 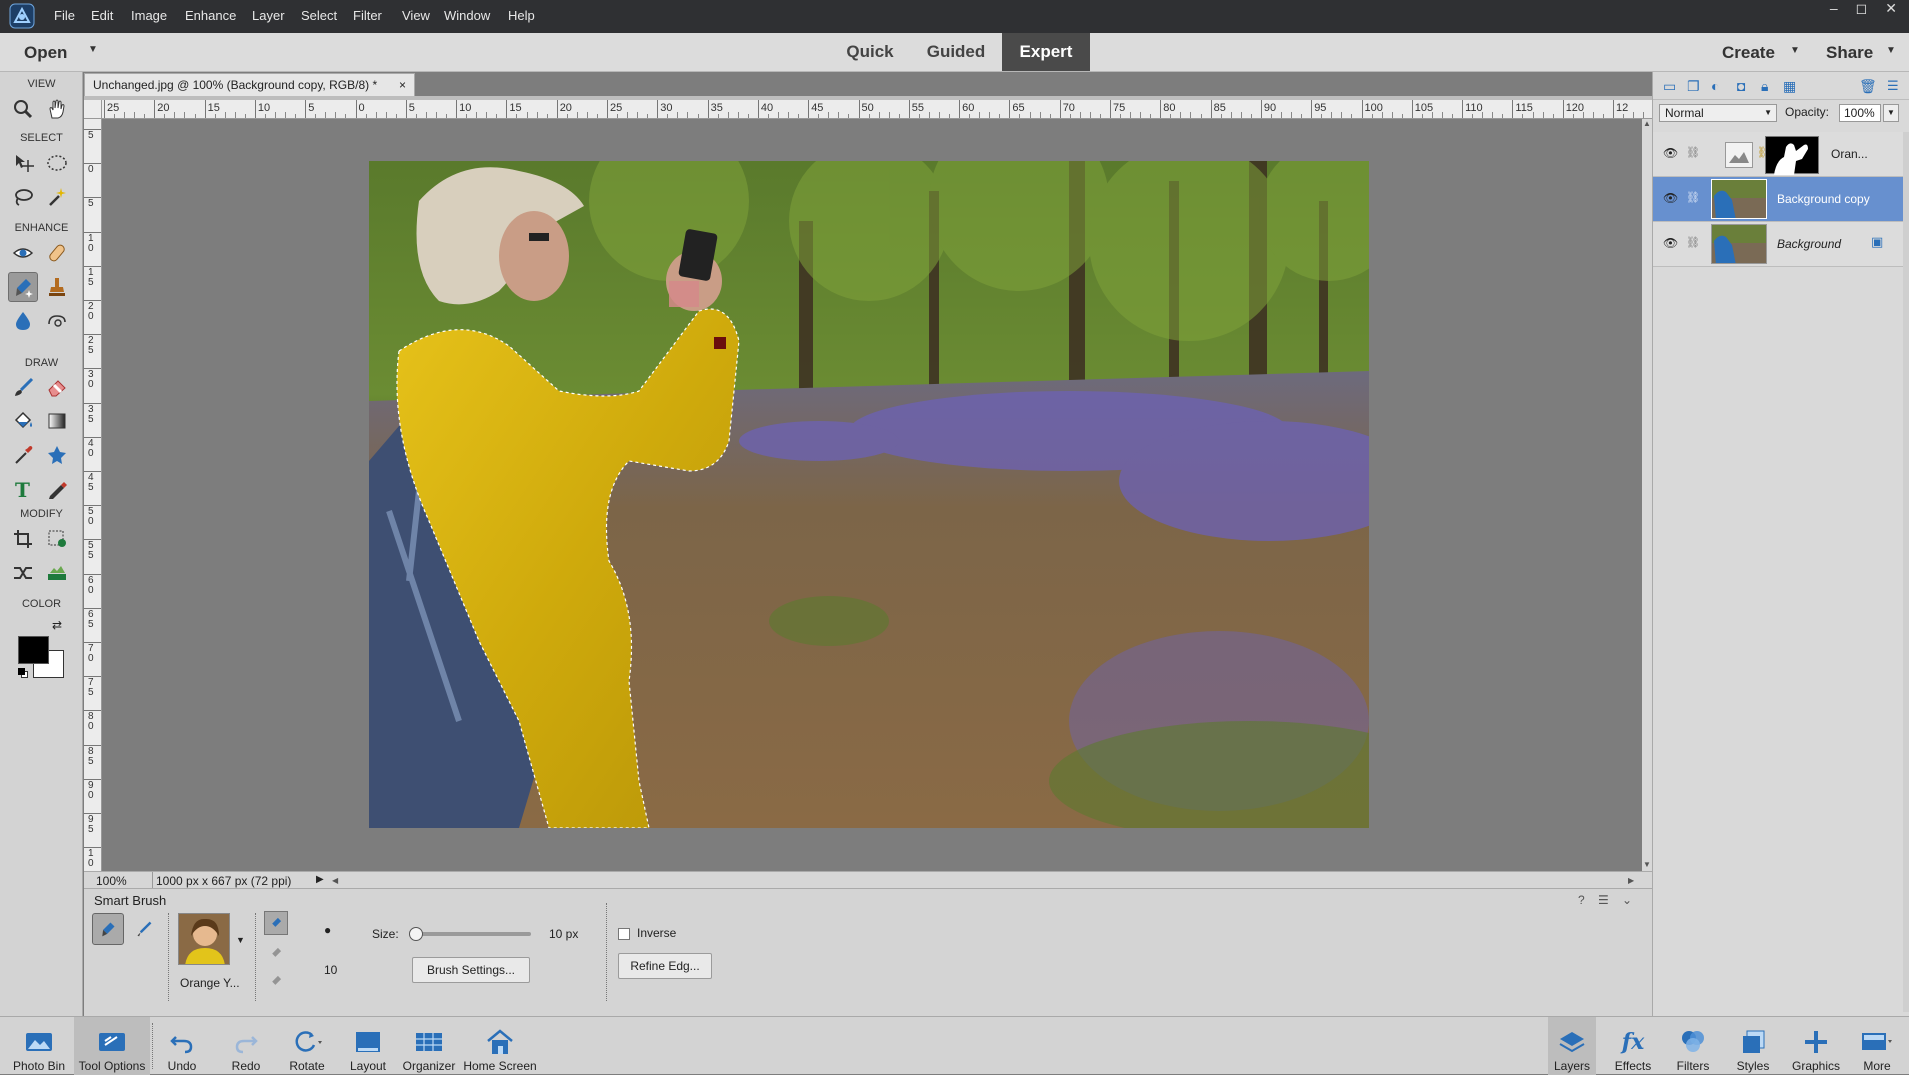 I want to click on share-button: Share, so click(x=1849, y=53).